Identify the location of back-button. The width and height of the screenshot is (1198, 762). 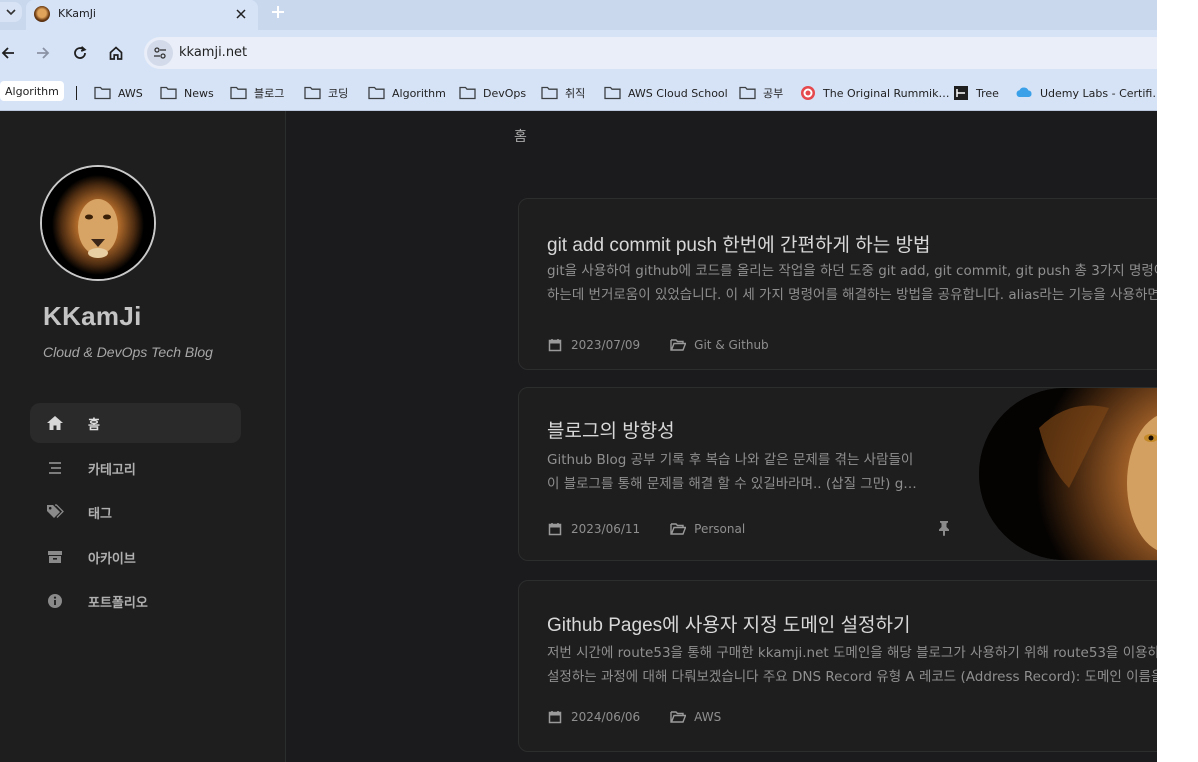
(10, 53).